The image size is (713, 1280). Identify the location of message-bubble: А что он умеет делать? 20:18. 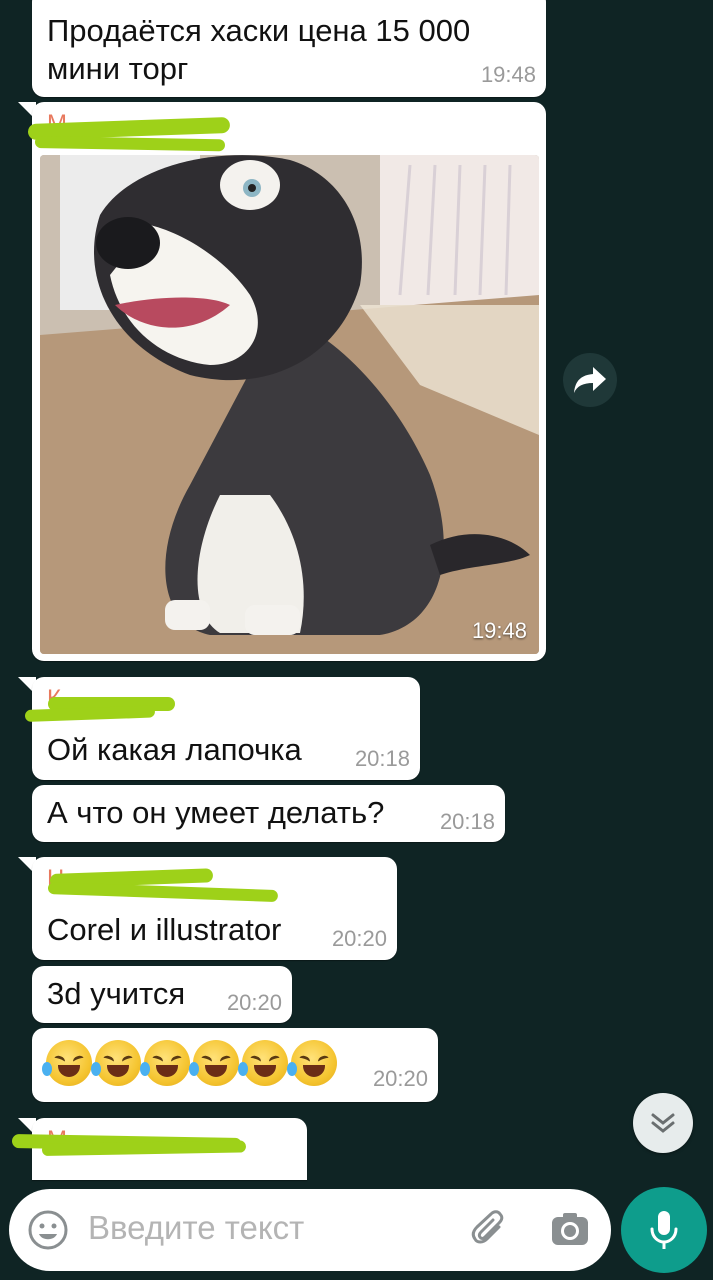
(268, 813).